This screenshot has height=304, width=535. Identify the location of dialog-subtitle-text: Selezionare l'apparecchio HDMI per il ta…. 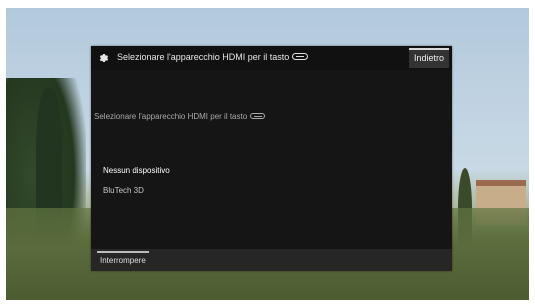
(171, 116).